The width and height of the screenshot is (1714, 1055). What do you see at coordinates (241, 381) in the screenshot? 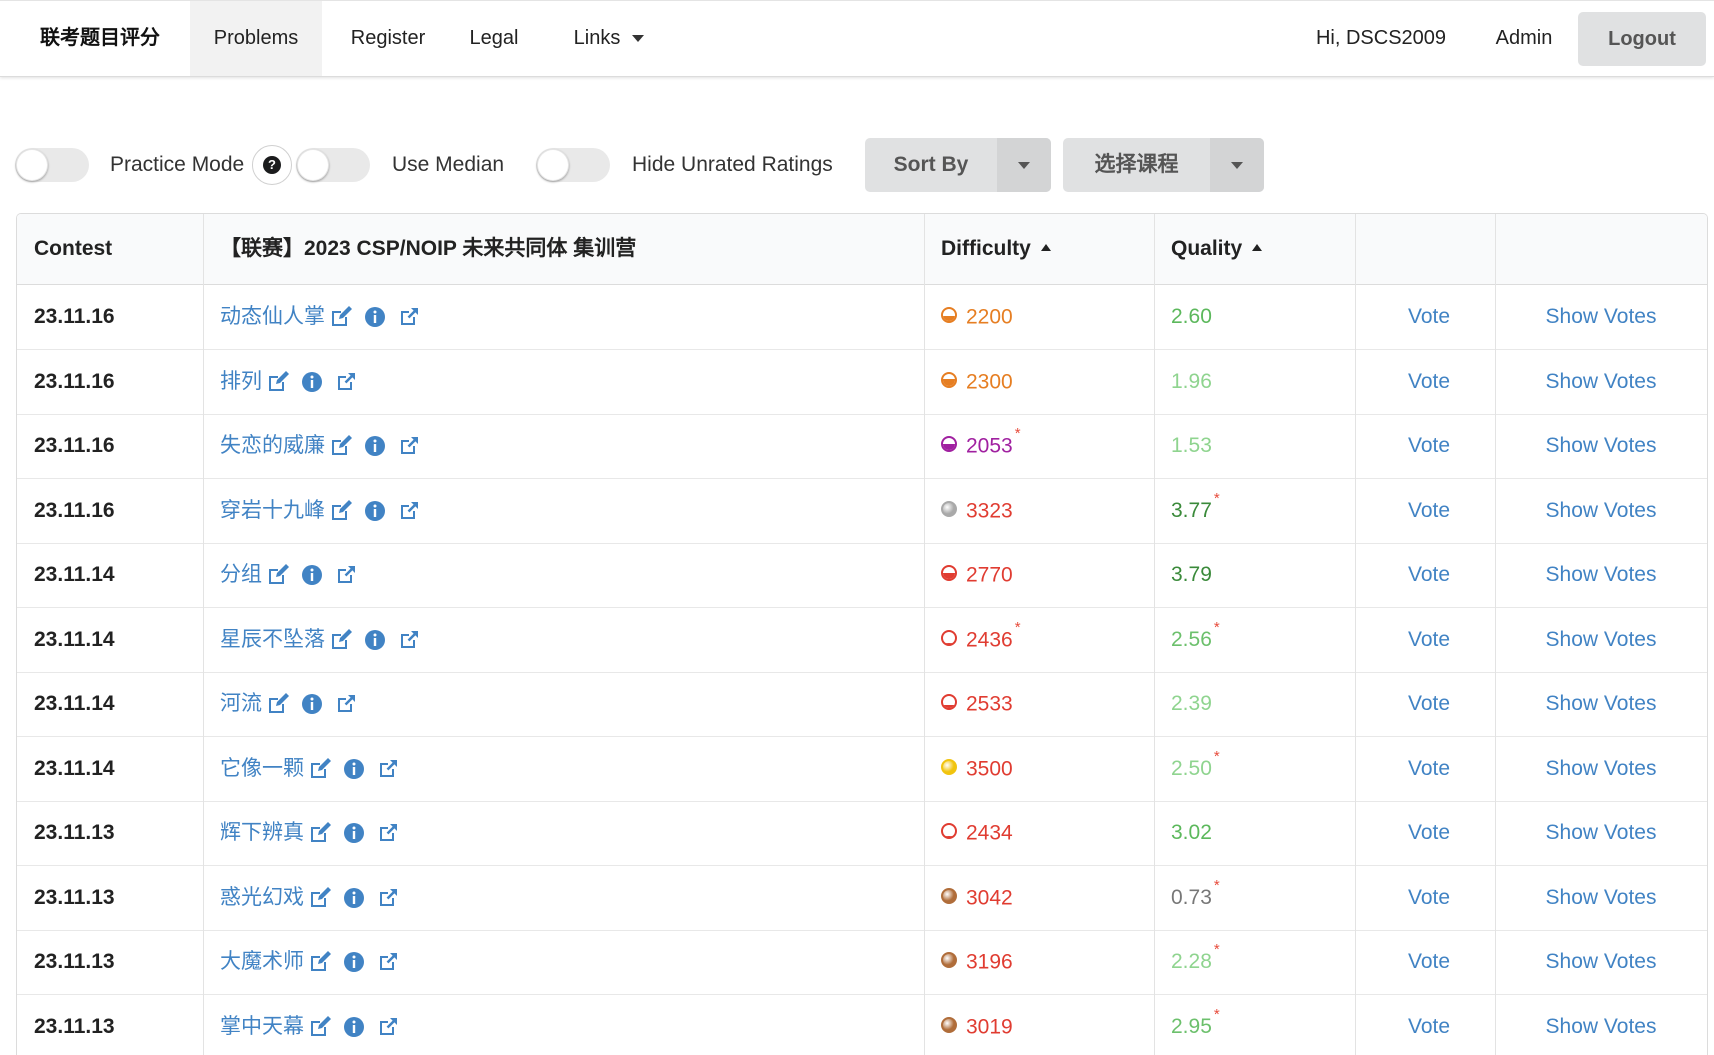
I see `problem-link: 排列` at bounding box center [241, 381].